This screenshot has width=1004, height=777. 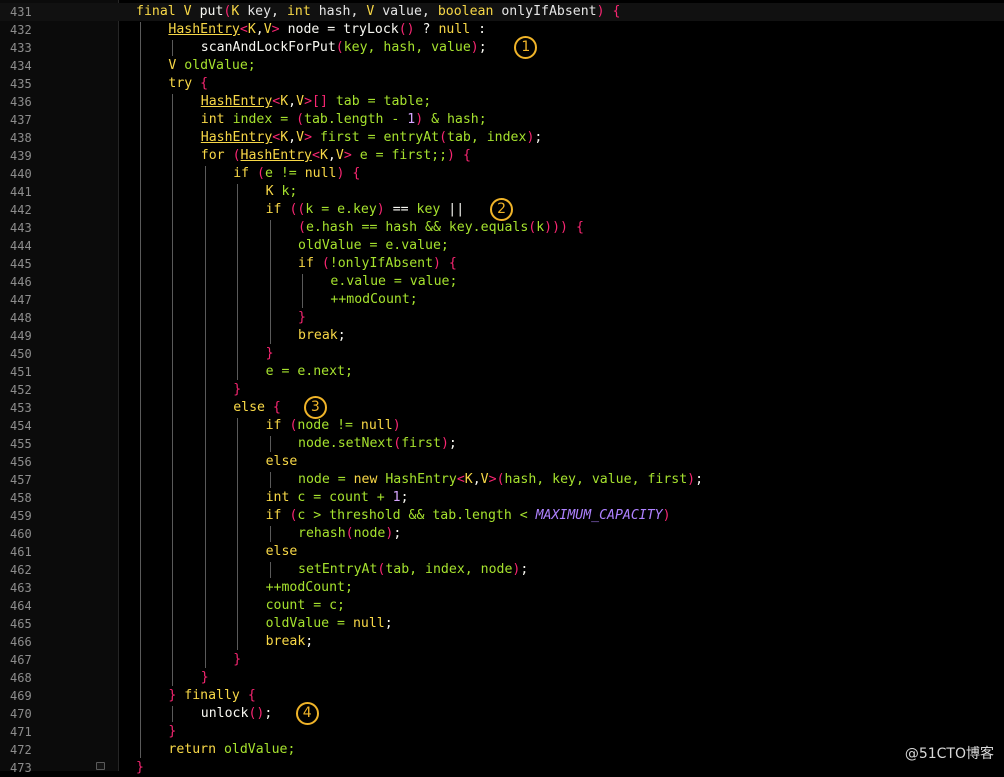 What do you see at coordinates (448, 263) in the screenshot?
I see `code-token: {` at bounding box center [448, 263].